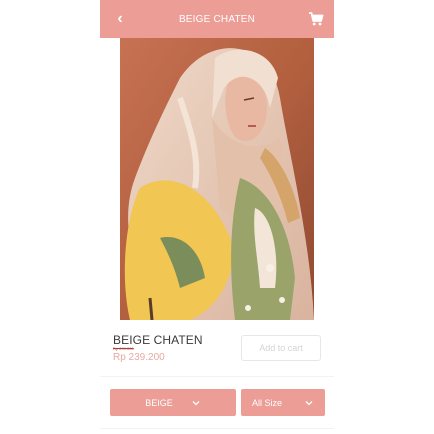  What do you see at coordinates (316, 19) in the screenshot?
I see `shopping-cart-icon` at bounding box center [316, 19].